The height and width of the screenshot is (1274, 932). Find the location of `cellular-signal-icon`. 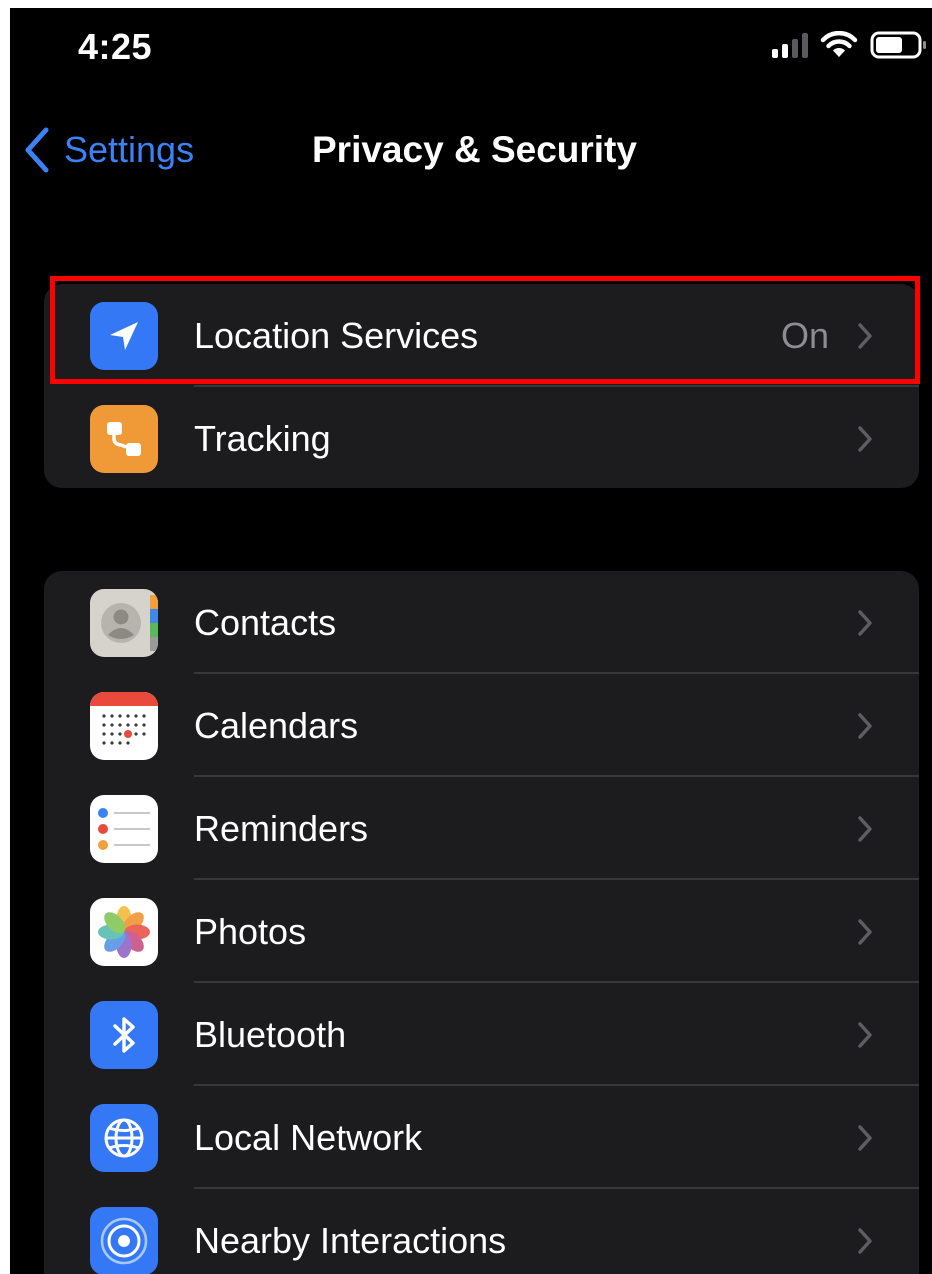

cellular-signal-icon is located at coordinates (790, 45).